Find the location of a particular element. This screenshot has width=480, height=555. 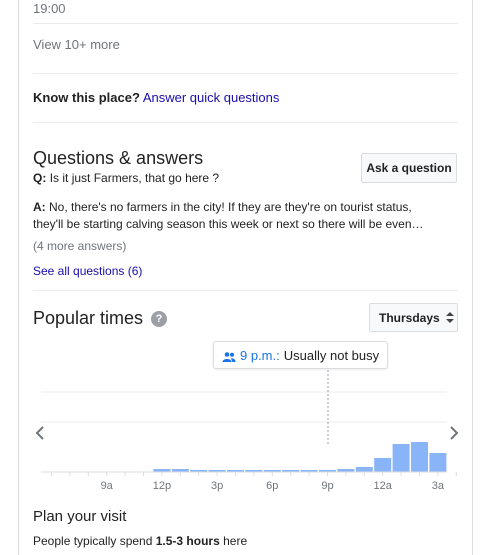

day-select-label: Thursdays is located at coordinates (409, 317).